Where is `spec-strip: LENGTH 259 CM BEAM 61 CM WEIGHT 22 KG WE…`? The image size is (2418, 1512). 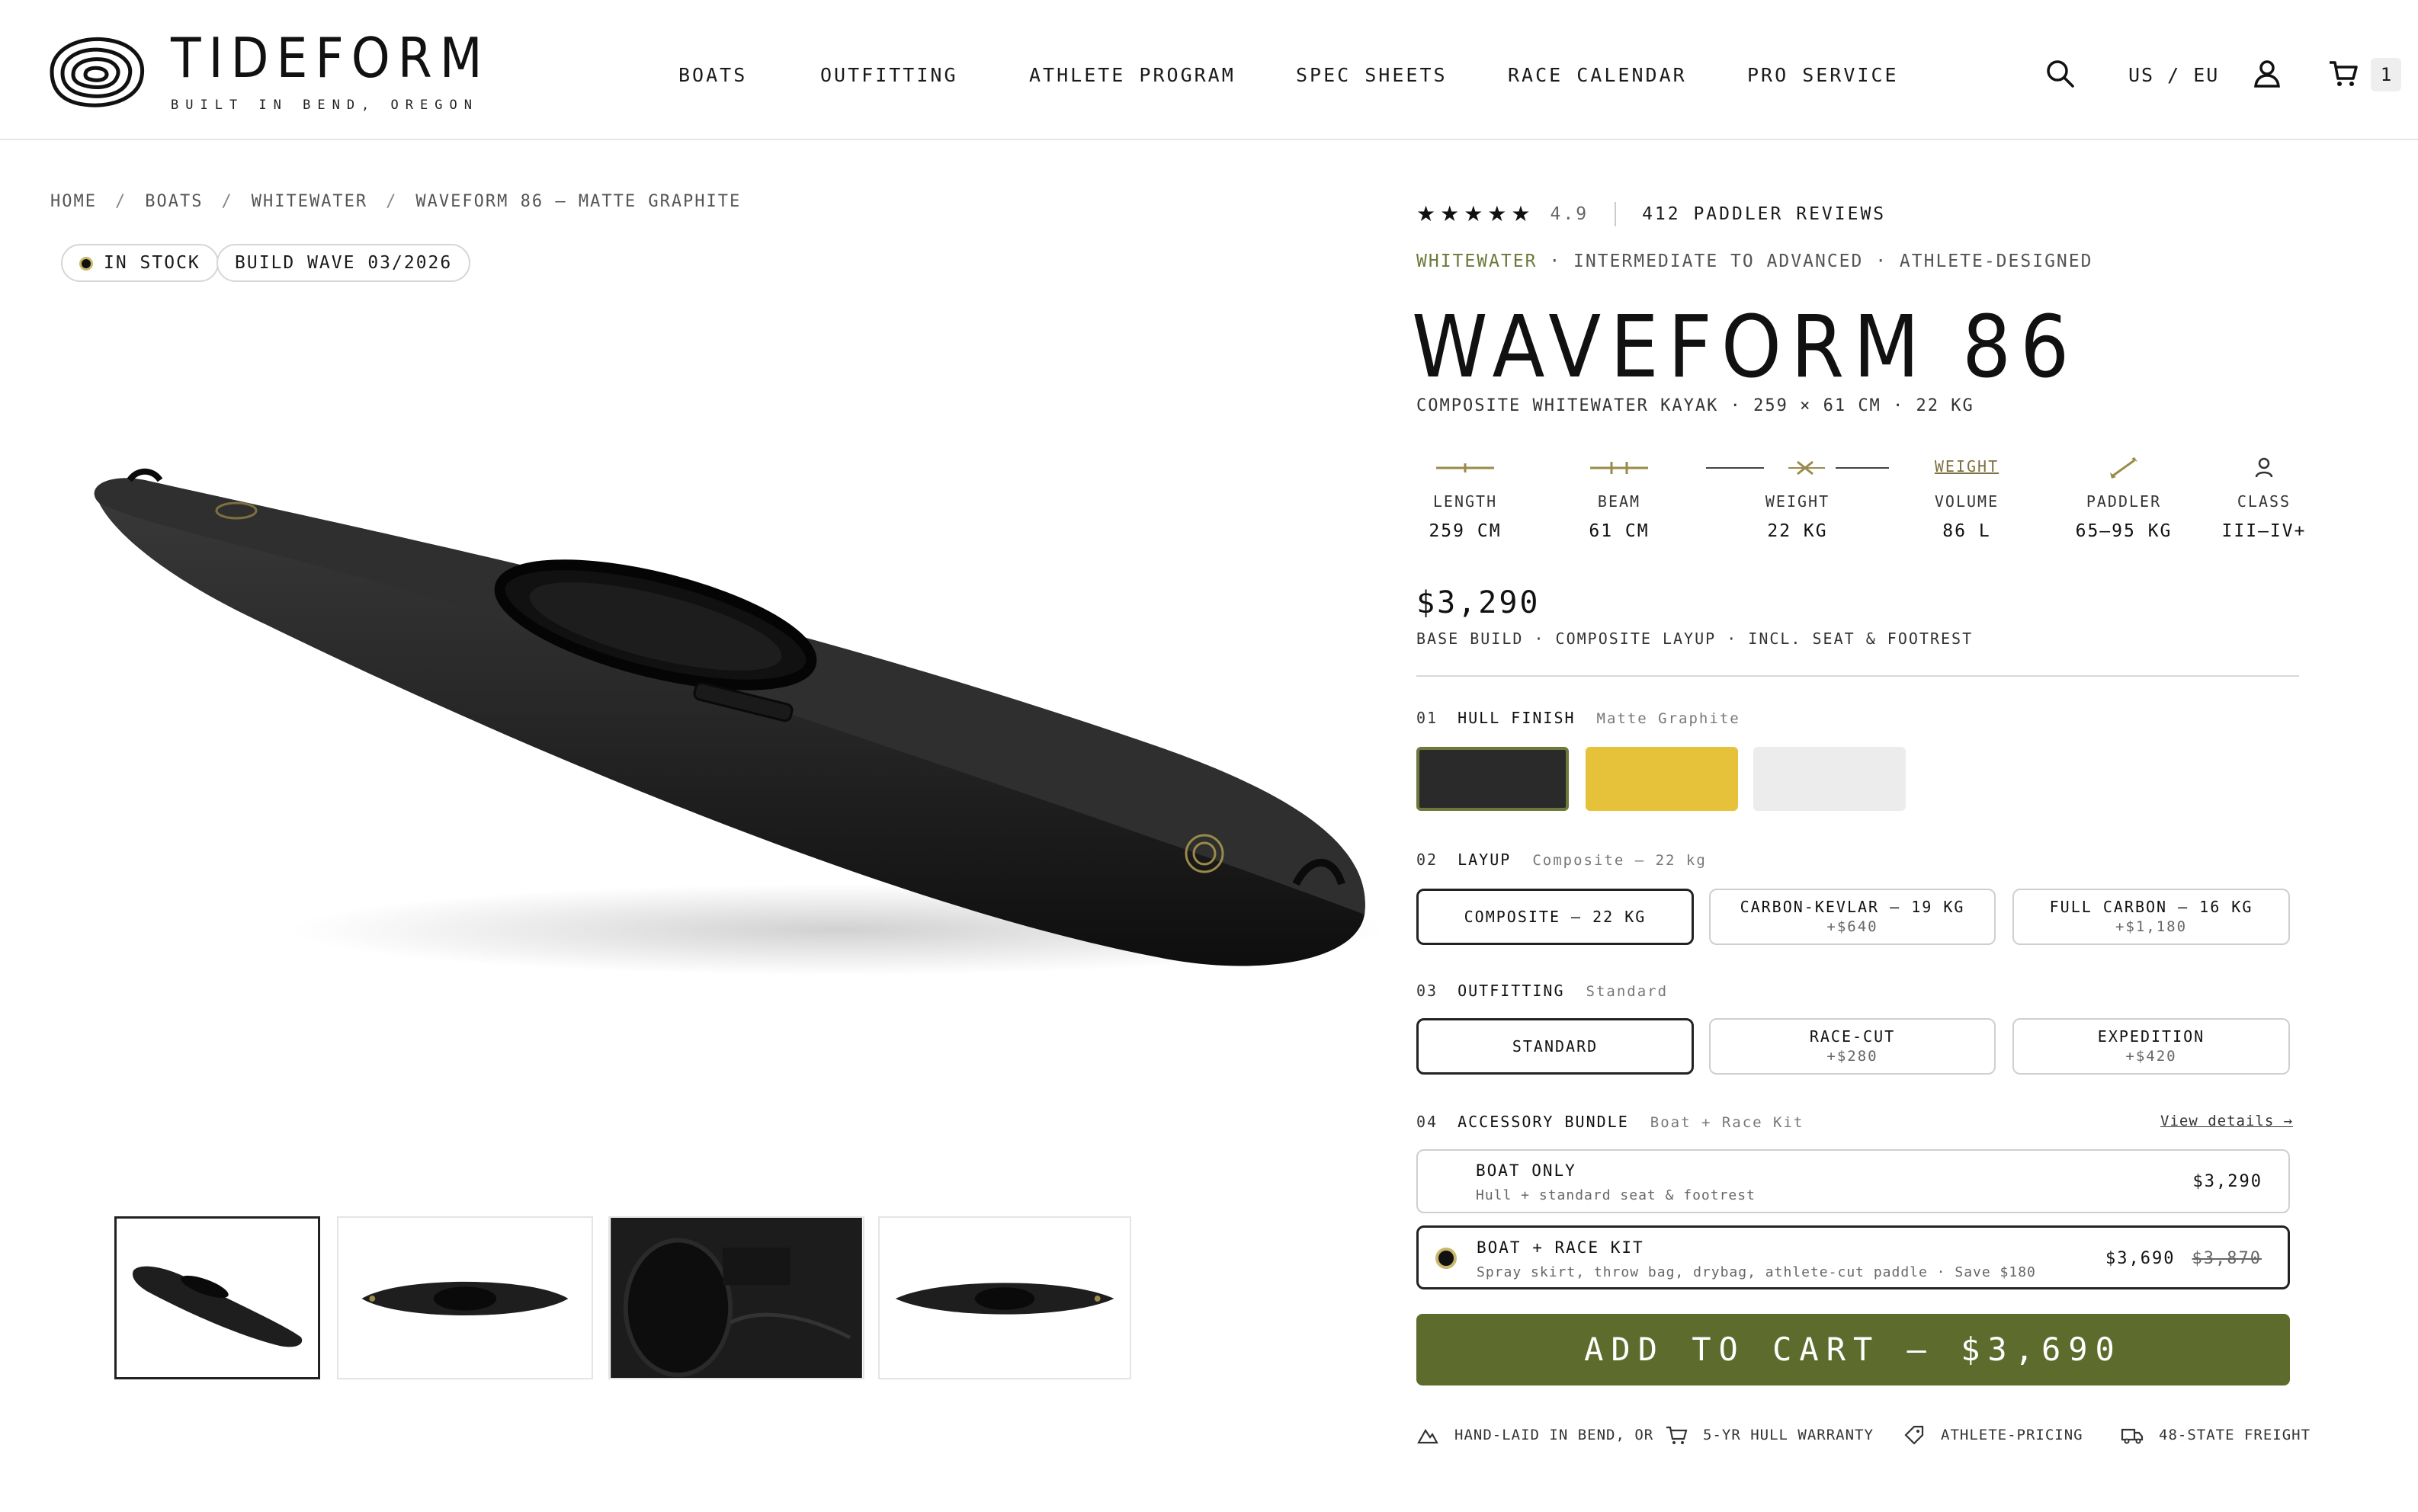
spec-strip: LENGTH 259 CM BEAM 61 CM WEIGHT 22 KG WE… is located at coordinates (1860, 503).